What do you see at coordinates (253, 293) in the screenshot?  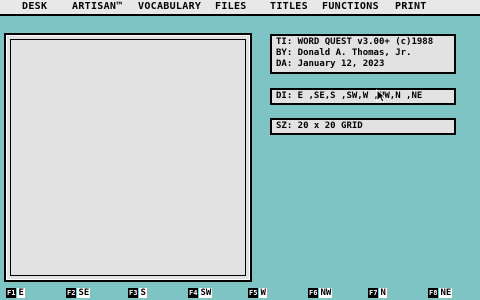 I see `fkey-number: F5` at bounding box center [253, 293].